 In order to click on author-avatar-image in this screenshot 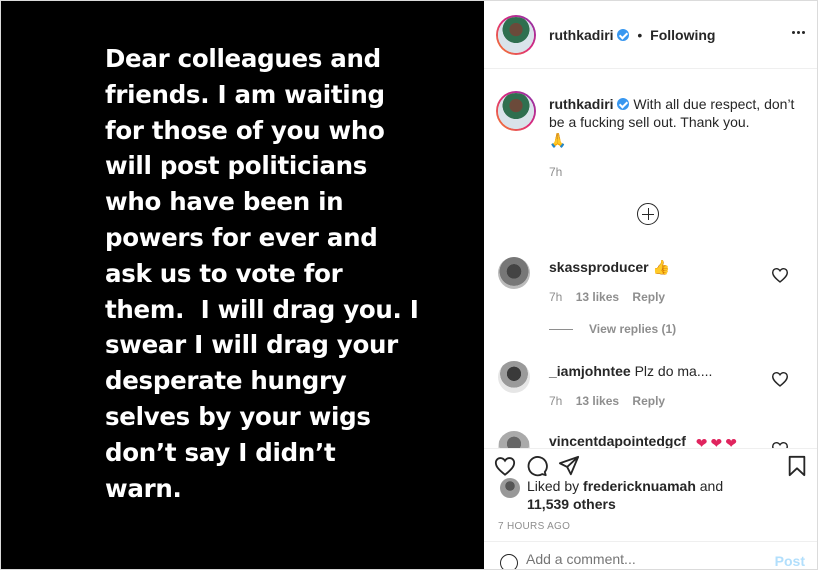, I will do `click(516, 35)`.